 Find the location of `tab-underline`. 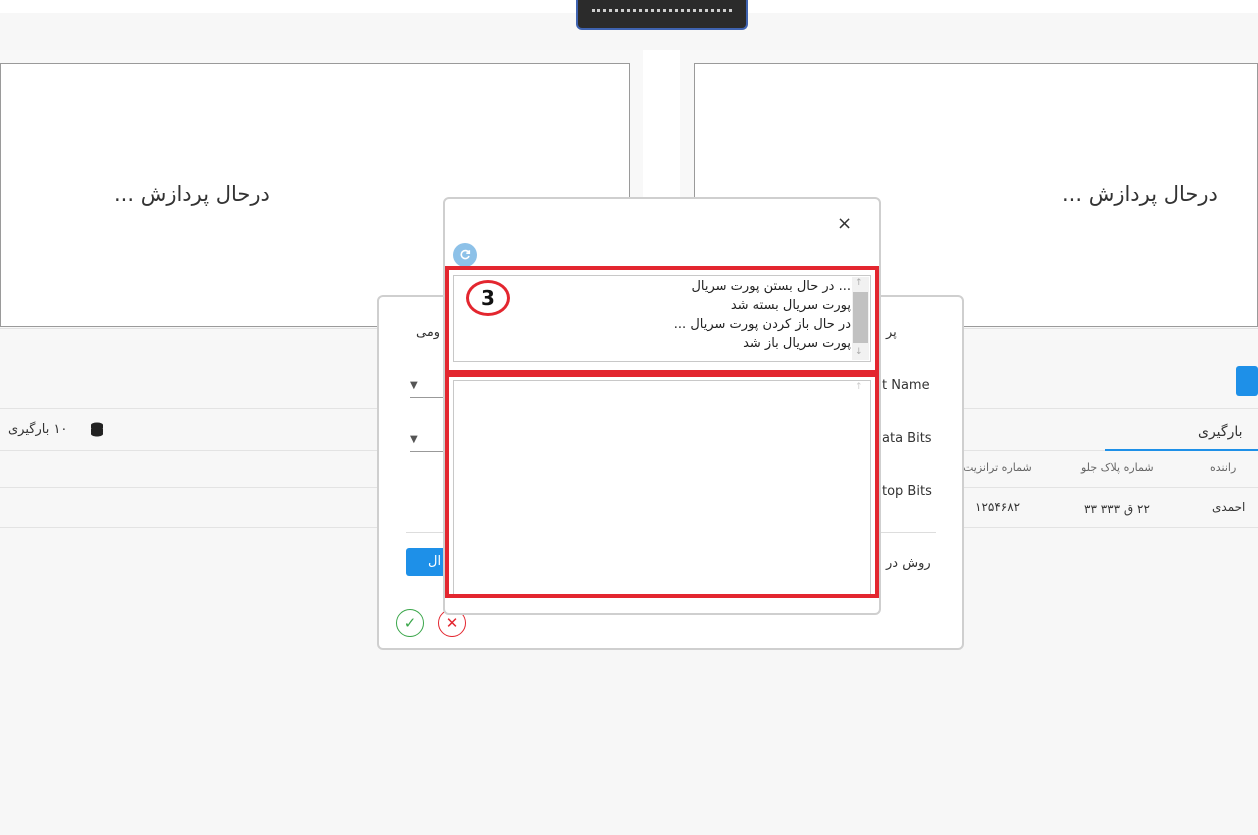

tab-underline is located at coordinates (1181, 450).